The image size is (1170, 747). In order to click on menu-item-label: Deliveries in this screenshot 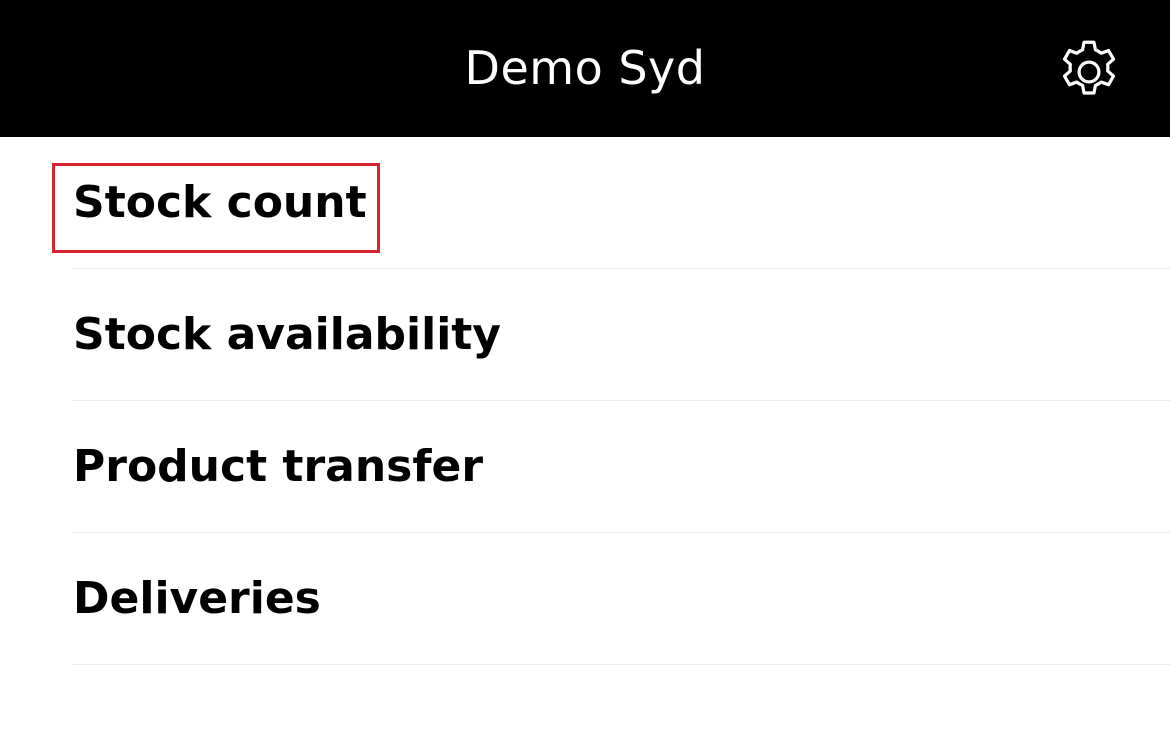, I will do `click(197, 598)`.